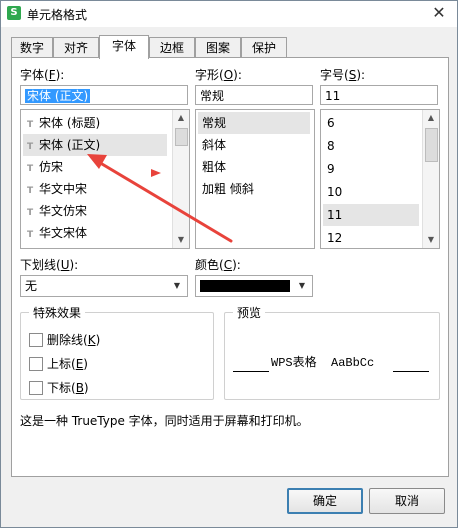 This screenshot has width=458, height=529. What do you see at coordinates (371, 237) in the screenshot?
I see `size-item-12: 12` at bounding box center [371, 237].